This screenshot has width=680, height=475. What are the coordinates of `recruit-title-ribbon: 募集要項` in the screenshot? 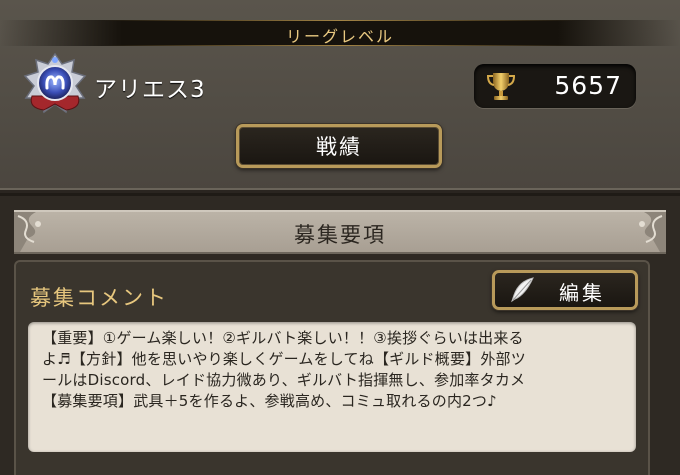 It's located at (340, 232).